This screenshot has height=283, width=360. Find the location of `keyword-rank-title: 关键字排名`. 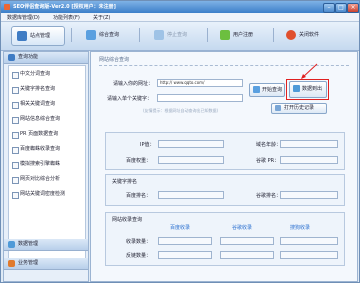

keyword-rank-title: 关键字排名 is located at coordinates (125, 182).